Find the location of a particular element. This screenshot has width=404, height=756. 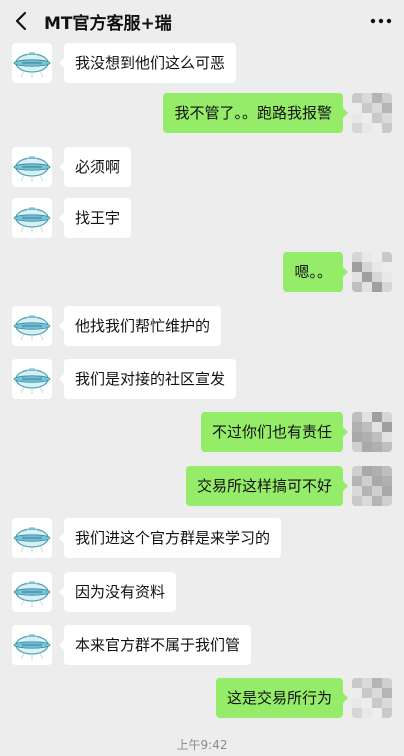

chevron-left-icon is located at coordinates (21, 21).